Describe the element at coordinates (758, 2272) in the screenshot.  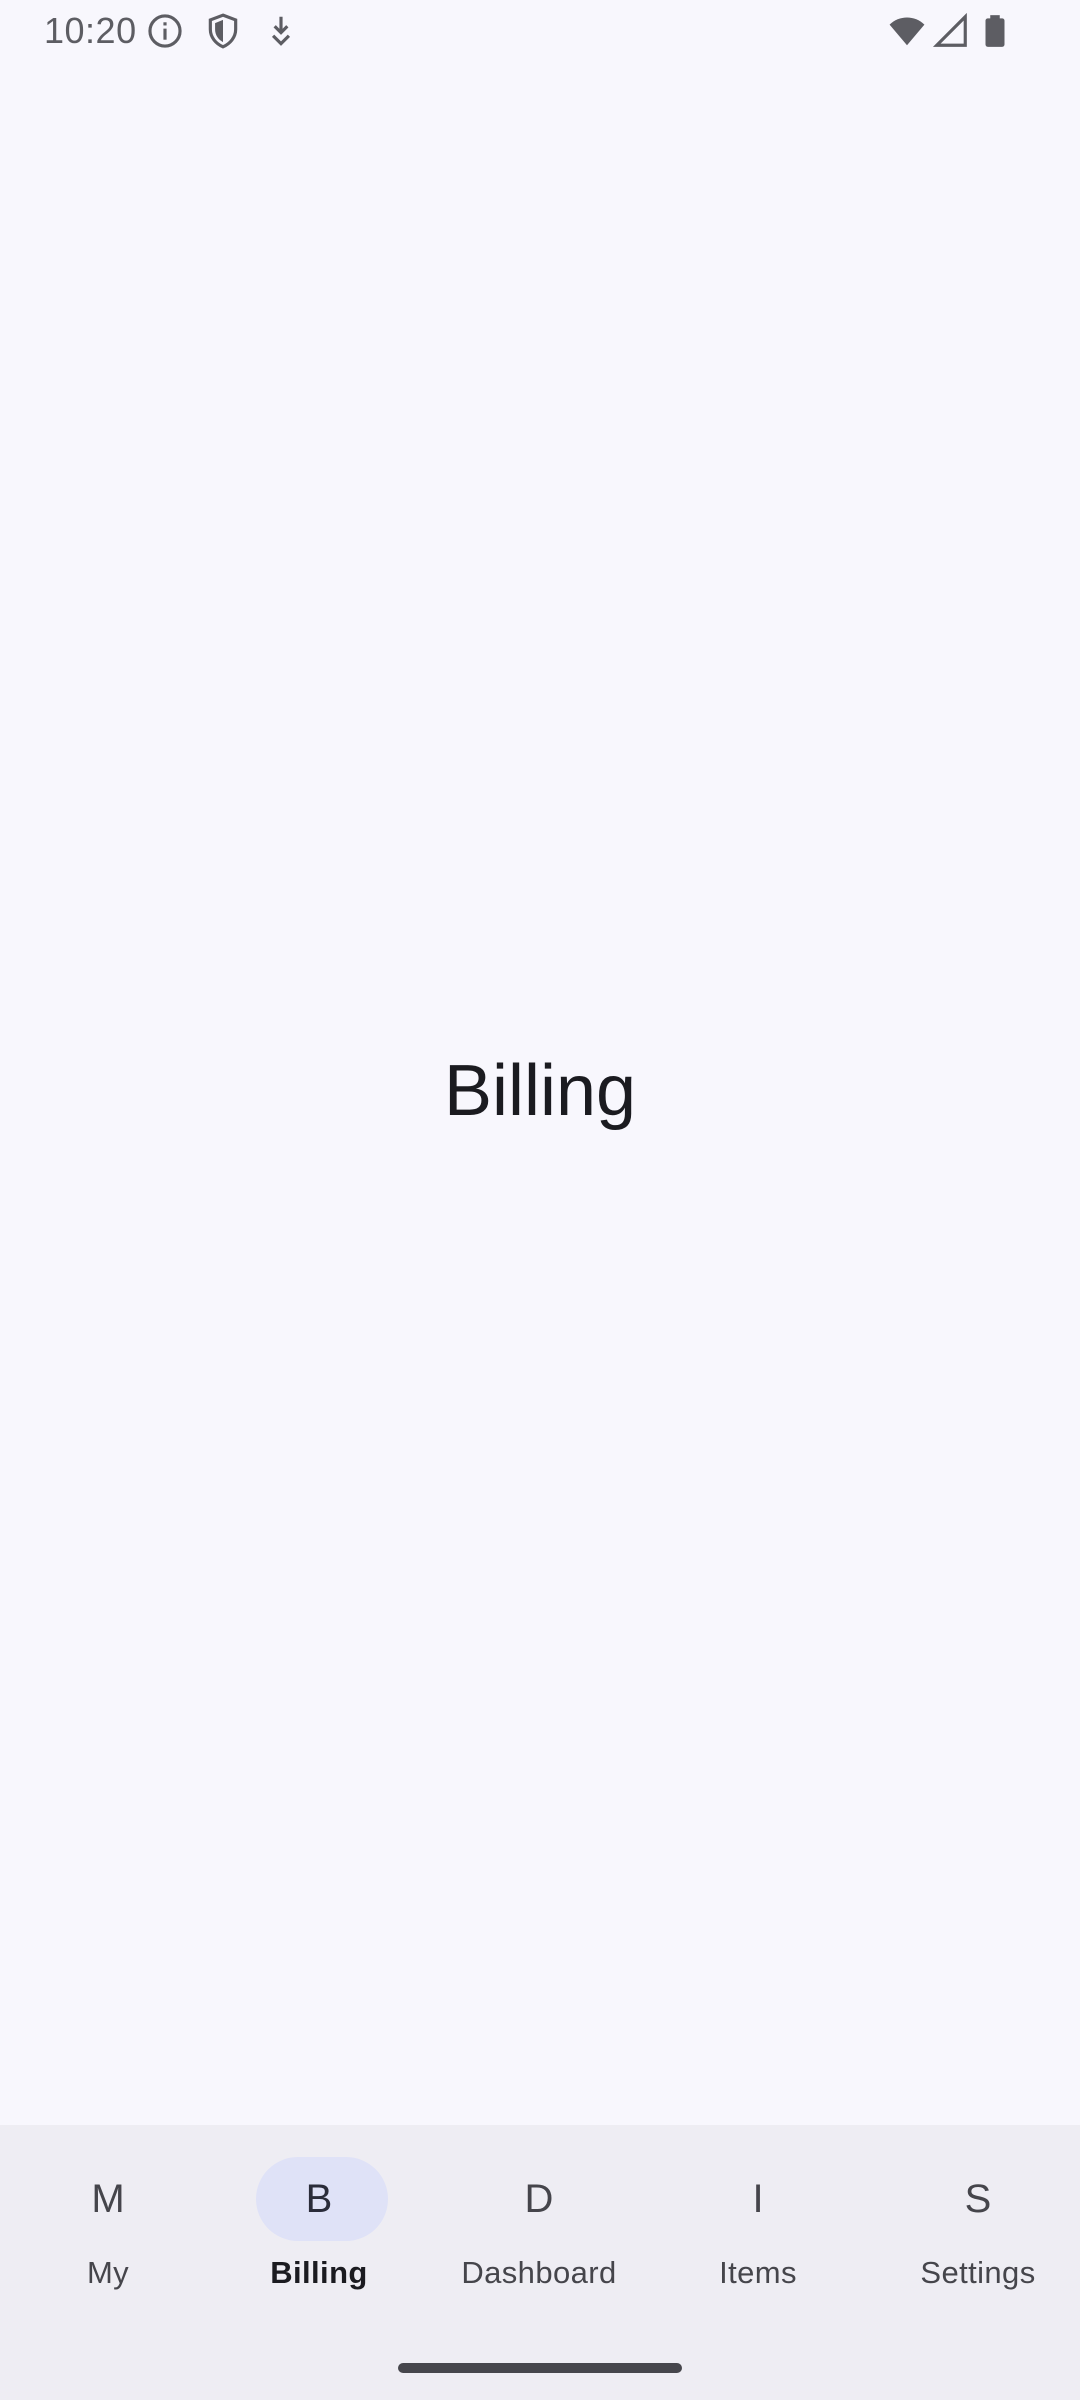
I see `nav-label-items: Items` at that location.